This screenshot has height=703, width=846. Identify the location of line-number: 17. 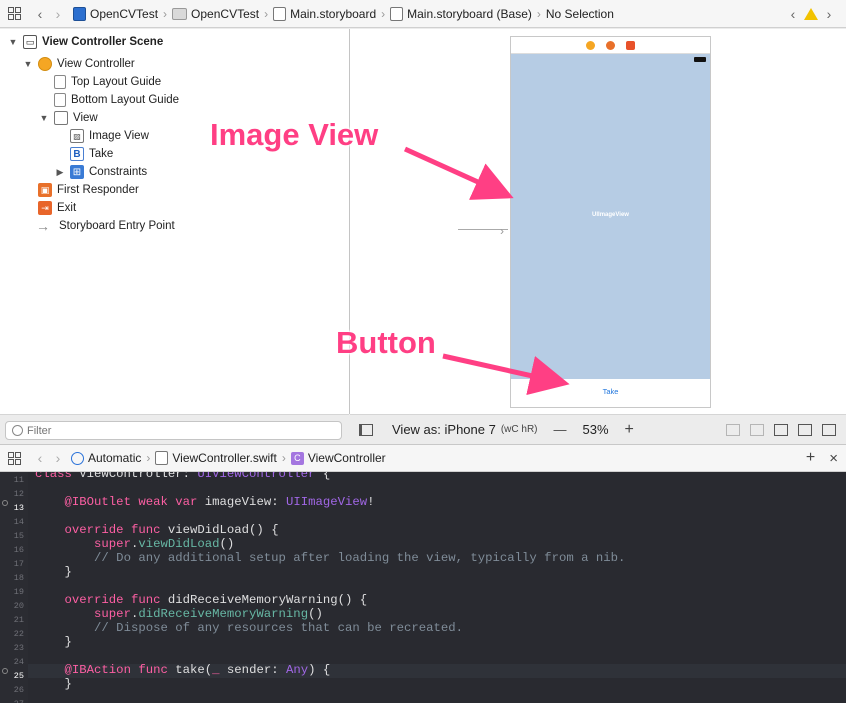
(18, 564).